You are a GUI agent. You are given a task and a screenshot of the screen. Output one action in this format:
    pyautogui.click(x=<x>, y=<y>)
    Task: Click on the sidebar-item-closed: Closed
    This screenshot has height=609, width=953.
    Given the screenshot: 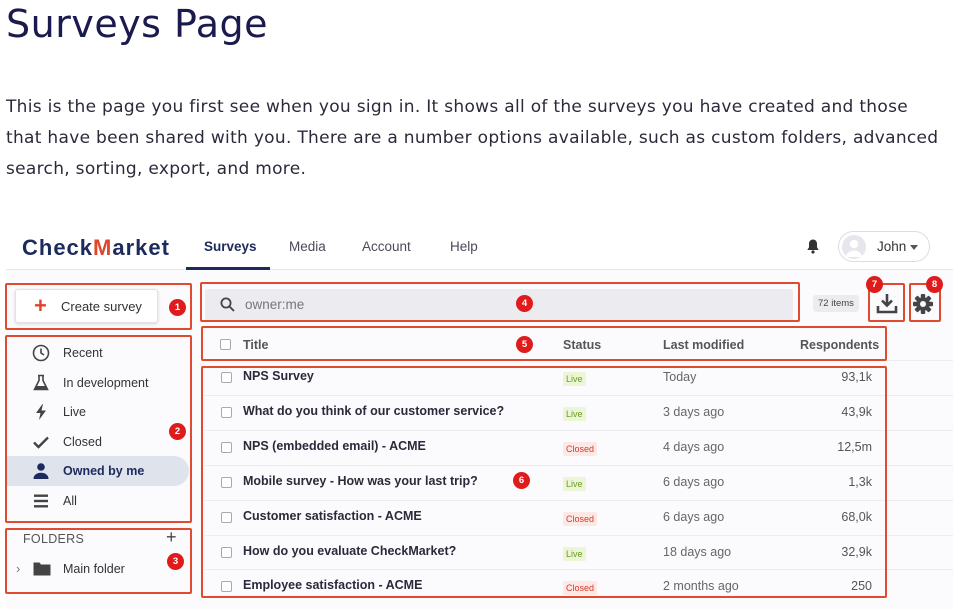 What is the action you would take?
    pyautogui.click(x=98, y=442)
    